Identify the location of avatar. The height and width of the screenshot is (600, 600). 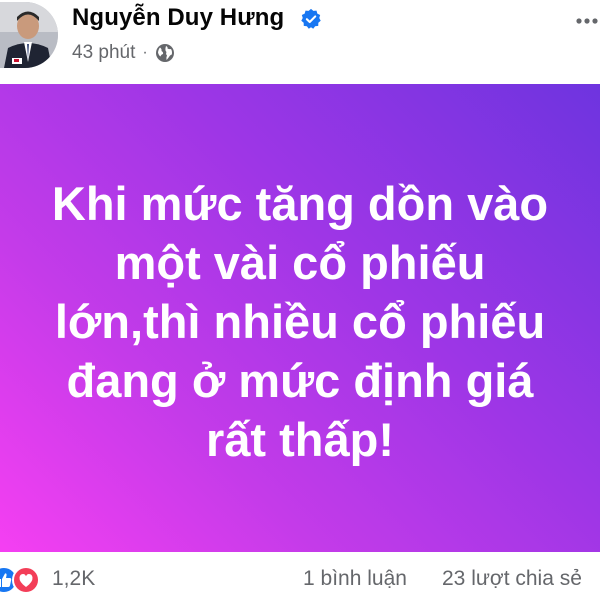
(29, 35).